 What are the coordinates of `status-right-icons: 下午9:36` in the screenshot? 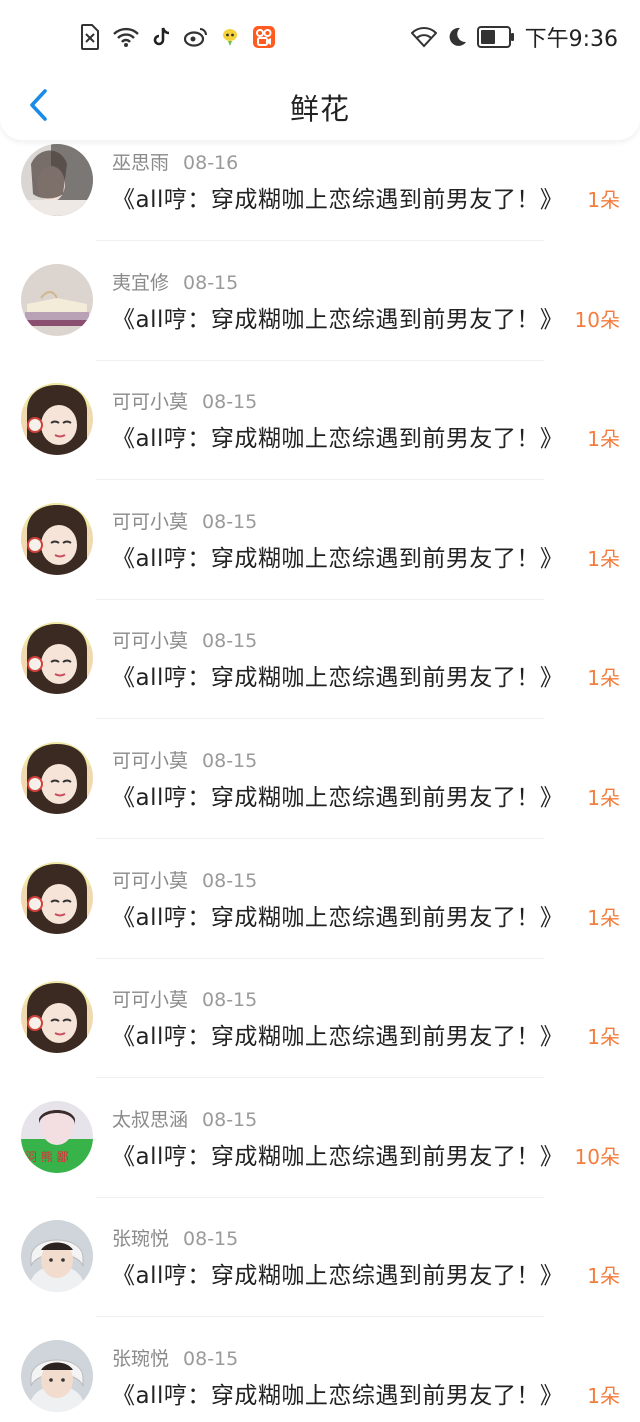 It's located at (514, 37).